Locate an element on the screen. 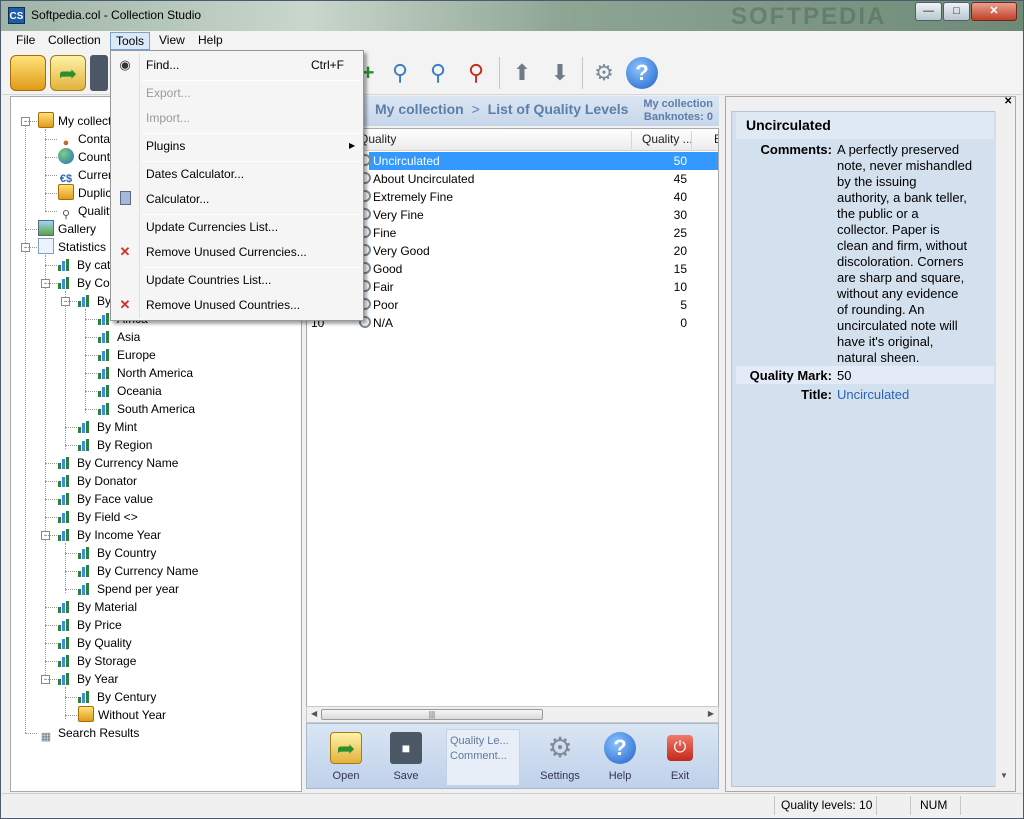 Image resolution: width=1024 pixels, height=819 pixels. tree-item-node-31: By Year is located at coordinates (88, 679).